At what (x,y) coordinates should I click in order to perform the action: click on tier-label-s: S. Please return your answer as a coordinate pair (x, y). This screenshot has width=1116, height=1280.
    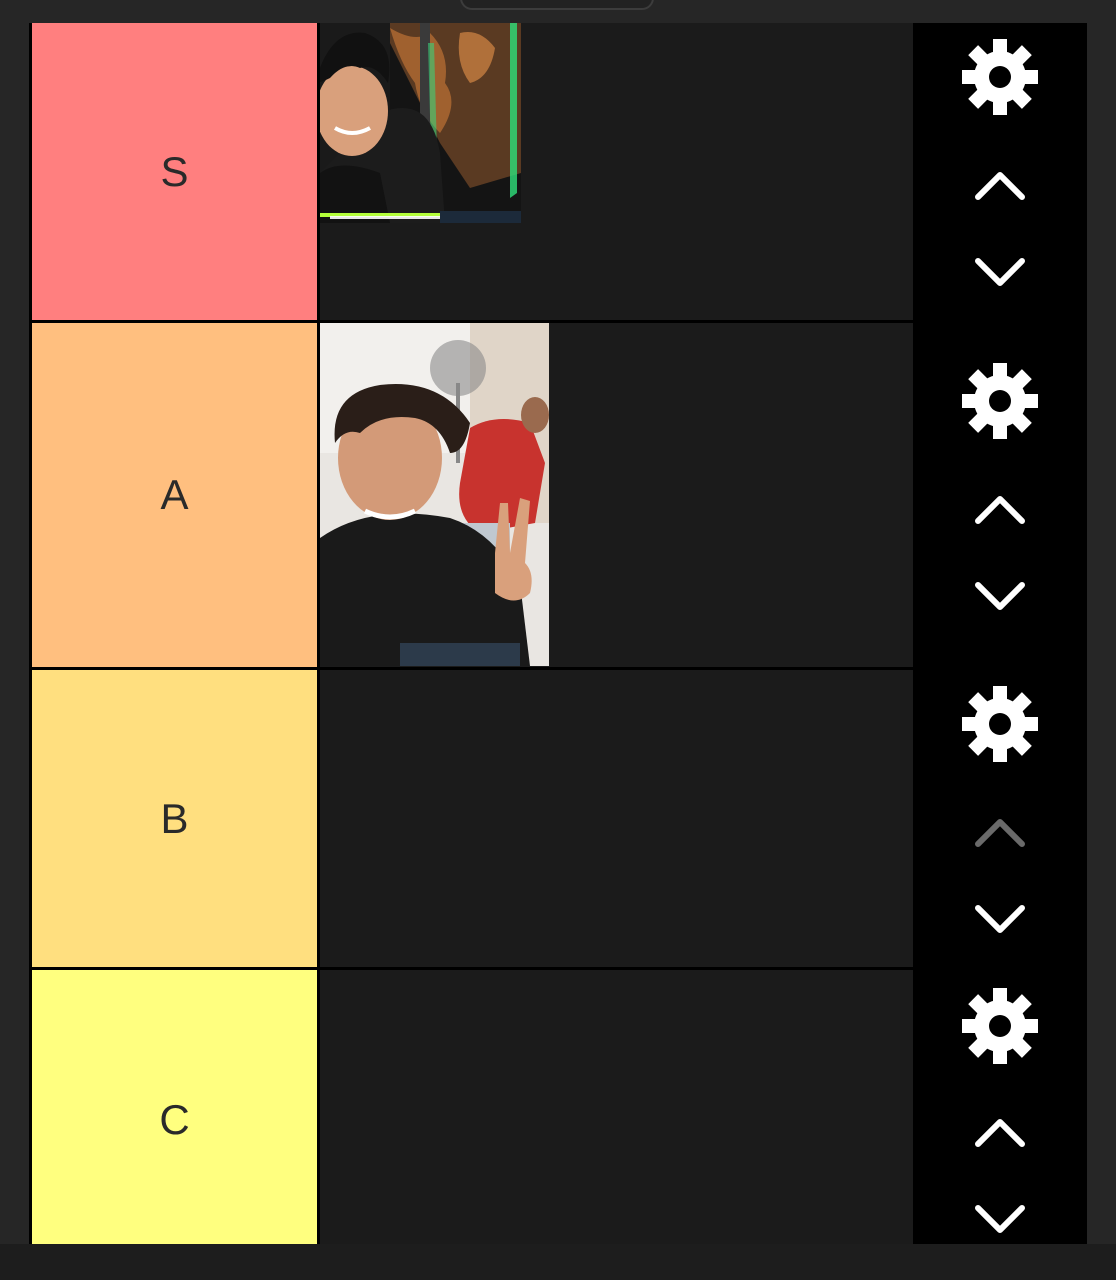
    Looking at the image, I should click on (174, 171).